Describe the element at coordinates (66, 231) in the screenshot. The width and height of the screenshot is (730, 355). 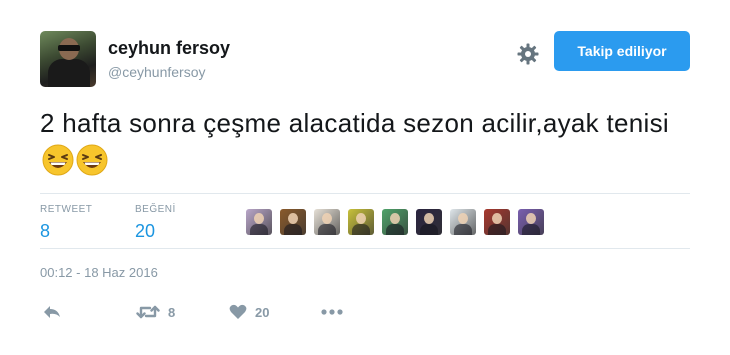
I see `retweet-stat-count: 8` at that location.